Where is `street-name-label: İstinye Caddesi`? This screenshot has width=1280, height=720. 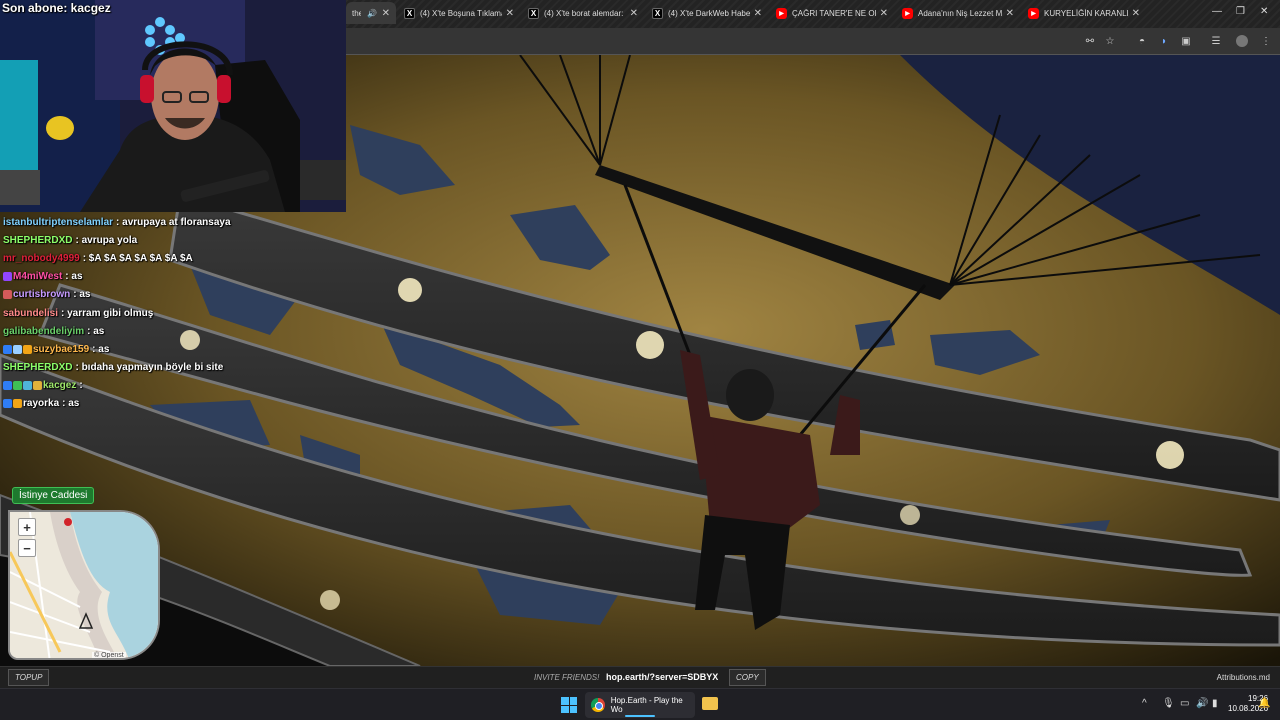 street-name-label: İstinye Caddesi is located at coordinates (53, 495).